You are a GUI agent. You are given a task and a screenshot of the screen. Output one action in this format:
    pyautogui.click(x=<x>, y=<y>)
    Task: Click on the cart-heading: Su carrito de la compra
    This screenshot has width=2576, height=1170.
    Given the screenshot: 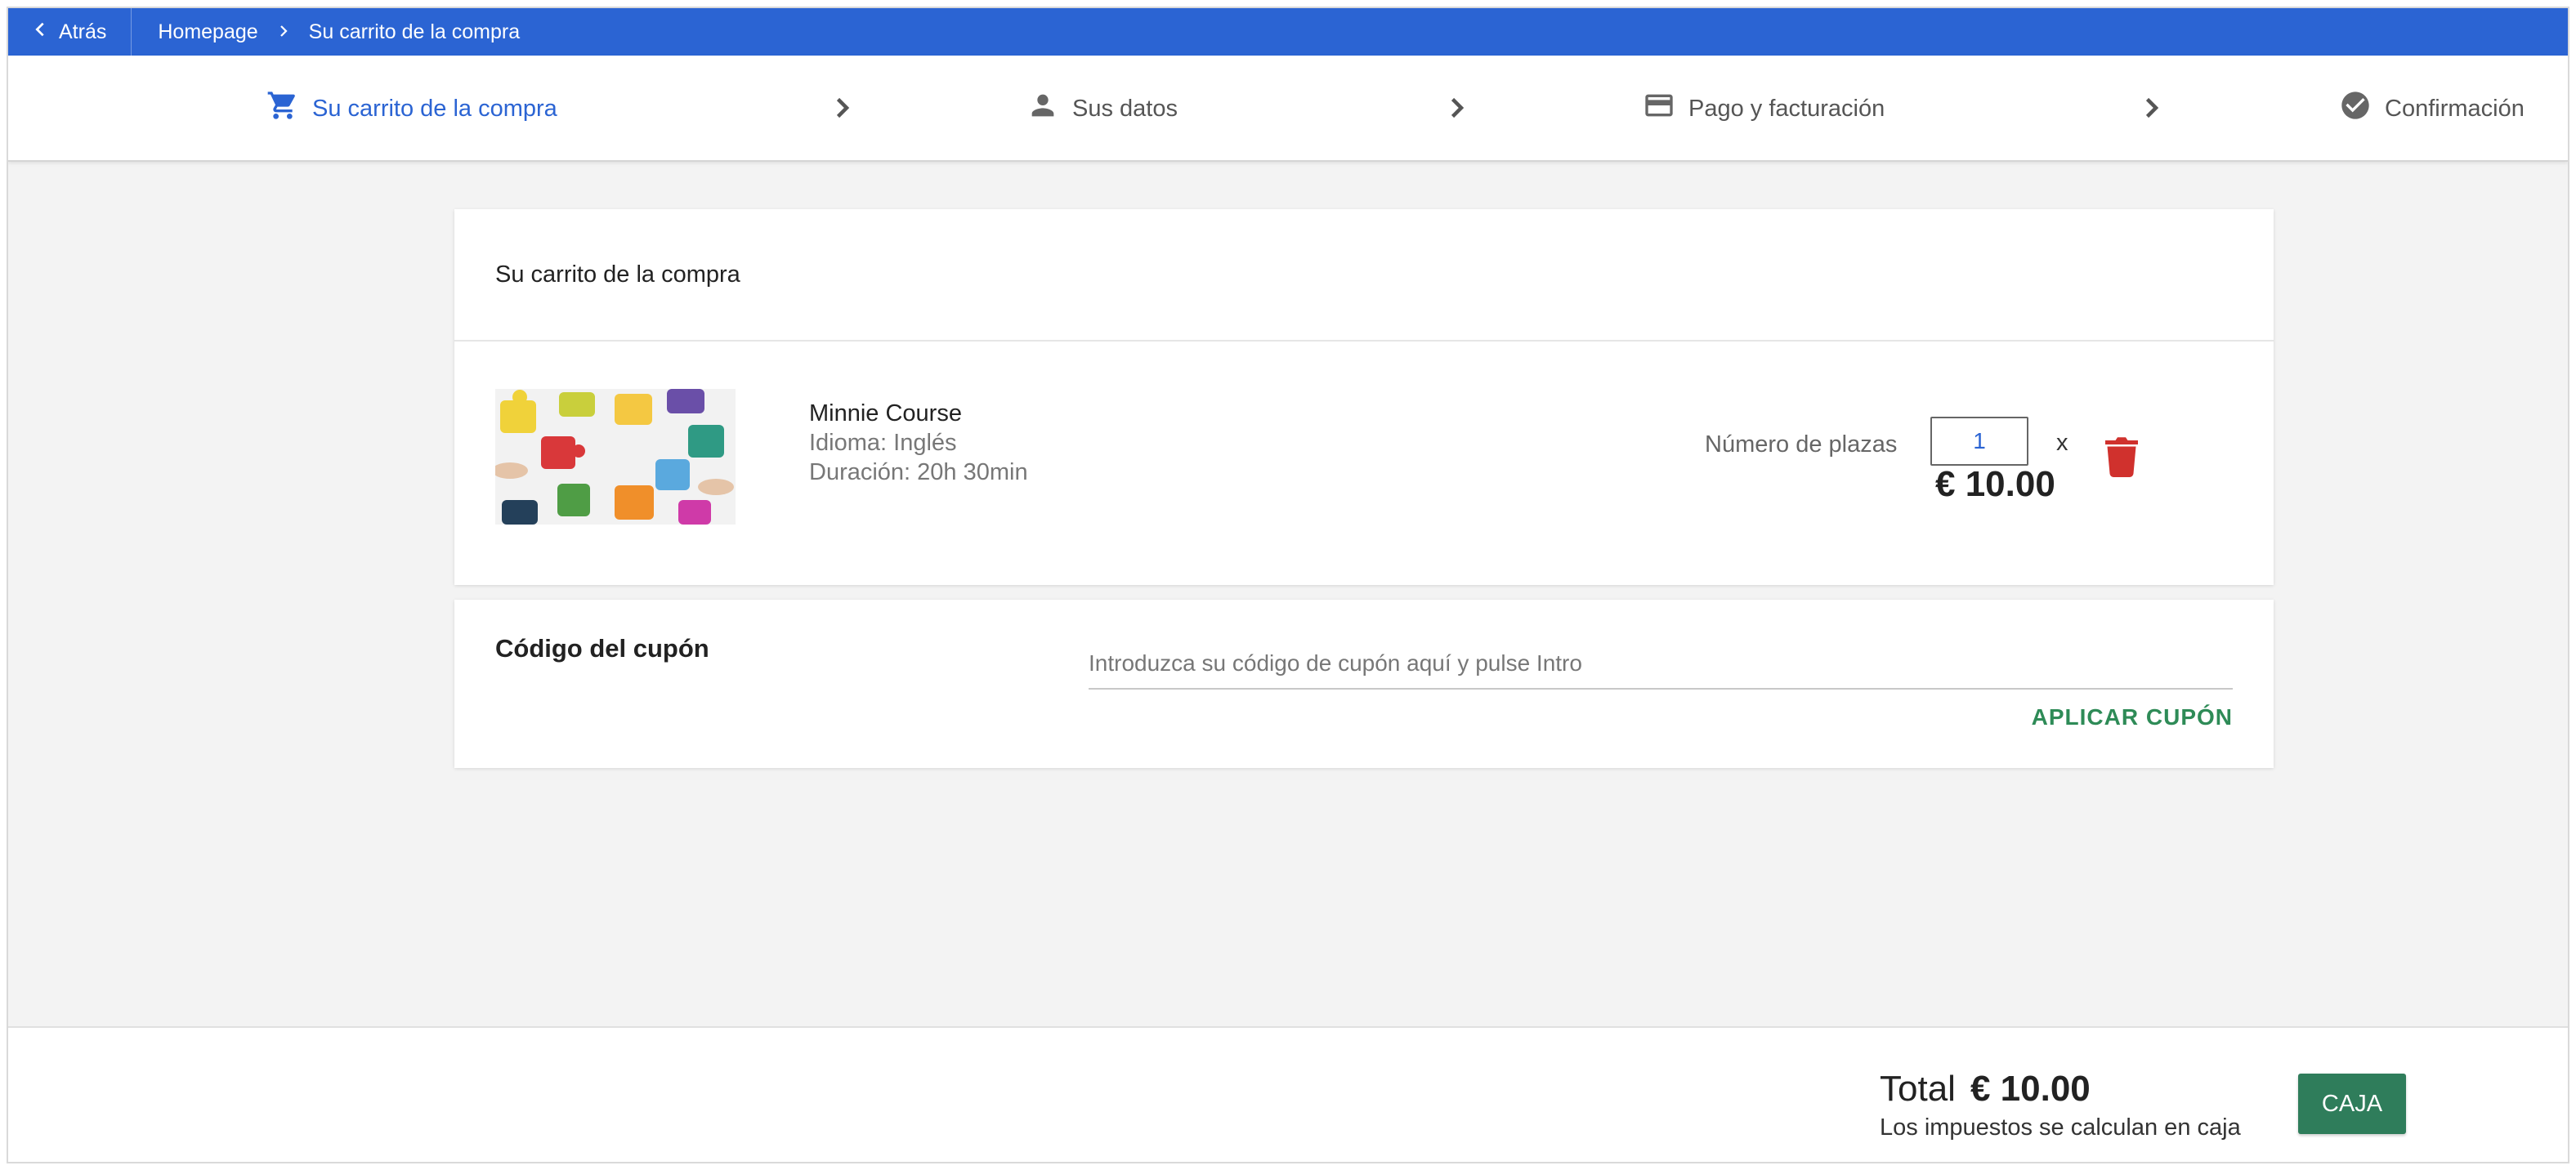 What is the action you would take?
    pyautogui.click(x=1364, y=276)
    